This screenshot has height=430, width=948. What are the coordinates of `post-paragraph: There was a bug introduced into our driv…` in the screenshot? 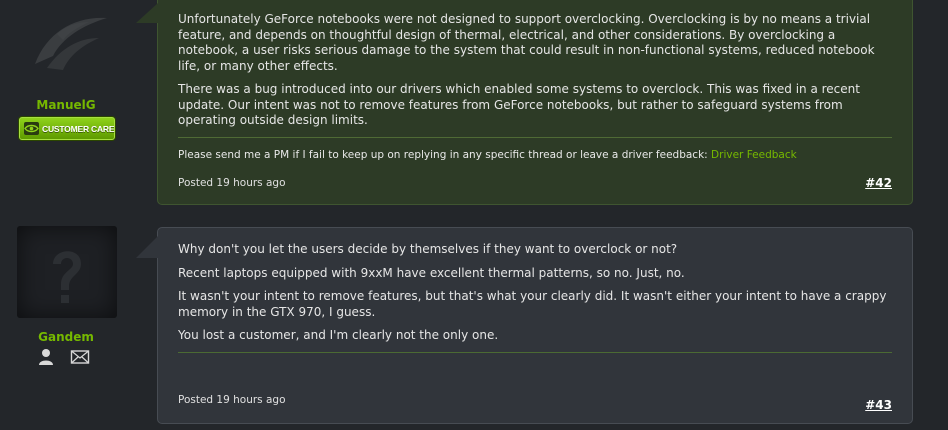 It's located at (519, 104).